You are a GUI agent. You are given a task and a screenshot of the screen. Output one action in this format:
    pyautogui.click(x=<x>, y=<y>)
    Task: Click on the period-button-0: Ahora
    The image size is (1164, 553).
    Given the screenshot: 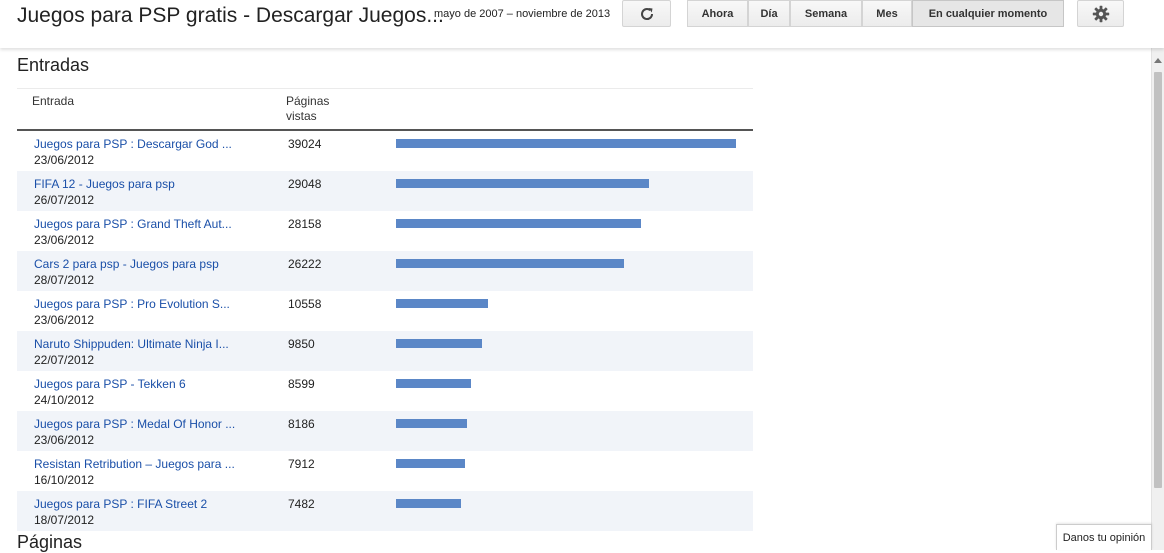 What is the action you would take?
    pyautogui.click(x=717, y=13)
    